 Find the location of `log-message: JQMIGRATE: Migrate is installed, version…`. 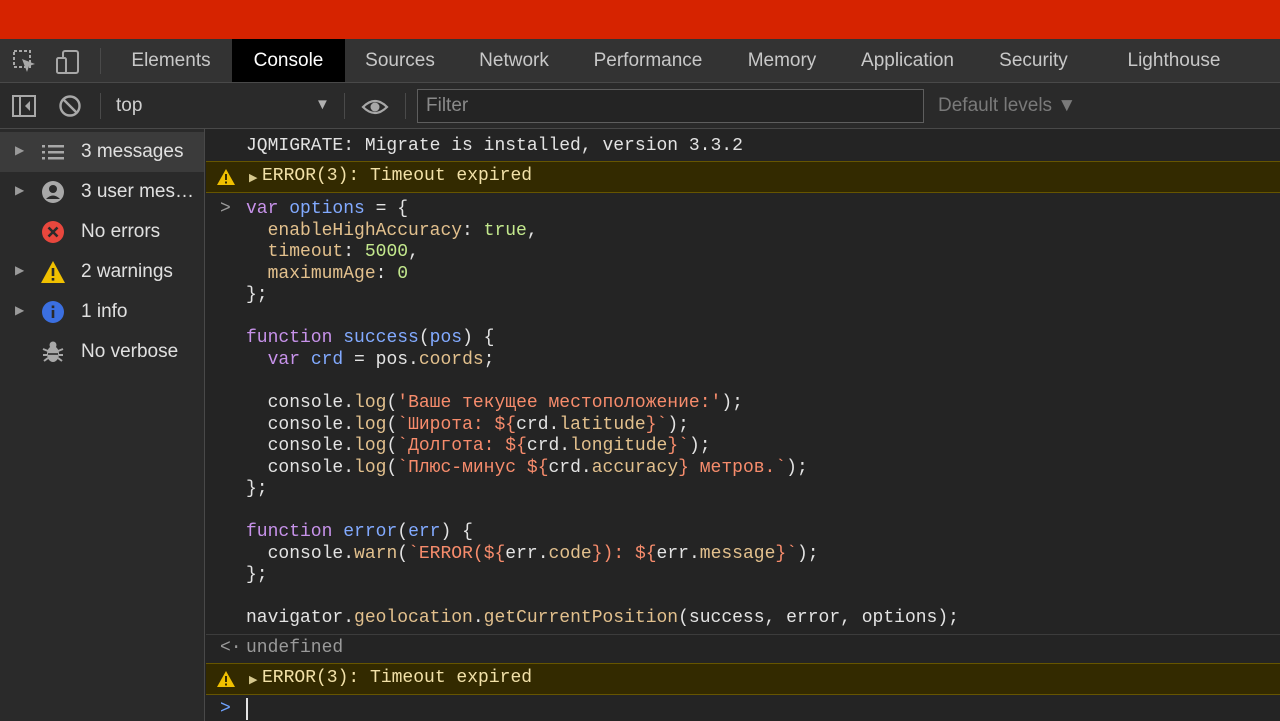

log-message: JQMIGRATE: Migrate is installed, version… is located at coordinates (494, 146).